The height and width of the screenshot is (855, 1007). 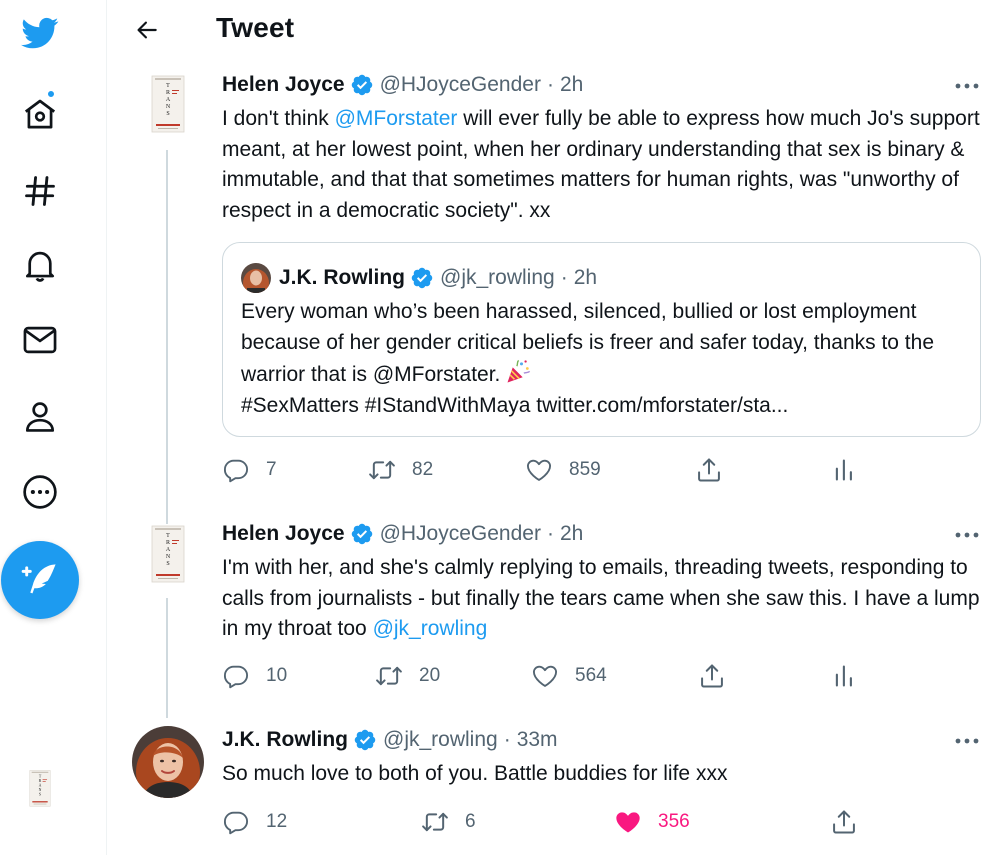 What do you see at coordinates (256, 278) in the screenshot?
I see `quote-avatar` at bounding box center [256, 278].